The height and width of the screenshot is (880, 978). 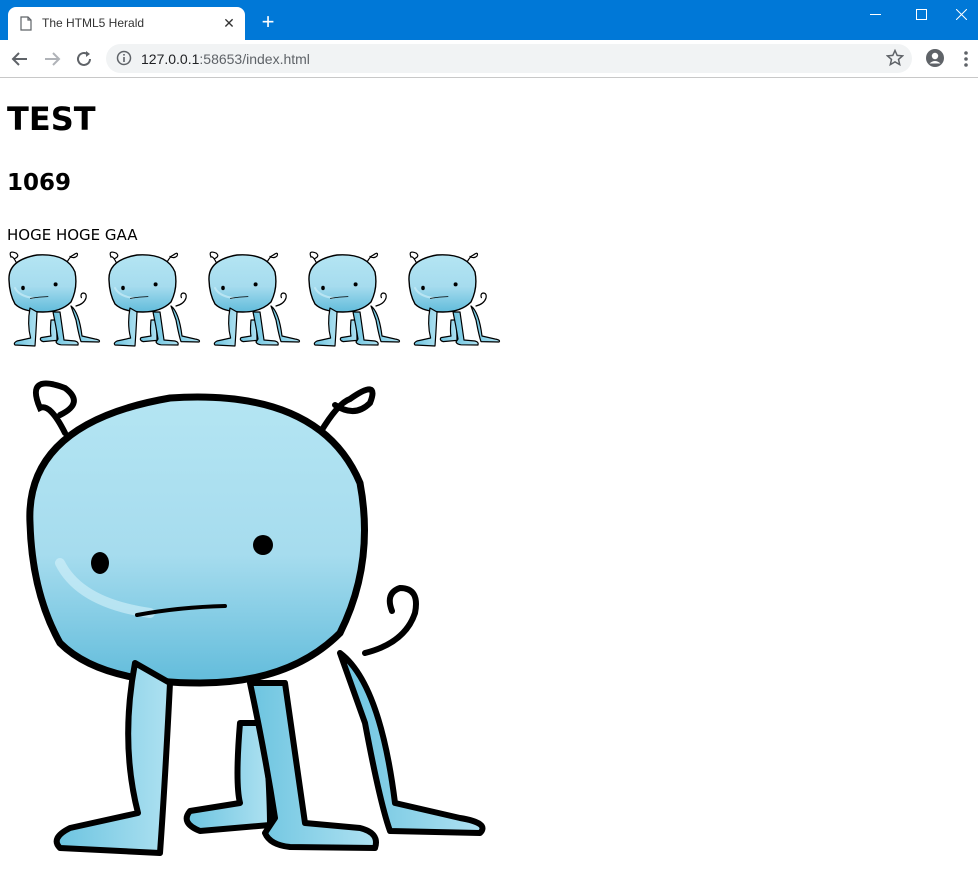 I want to click on url-text: 127.0.0.1:58653/index.html, so click(x=225, y=59).